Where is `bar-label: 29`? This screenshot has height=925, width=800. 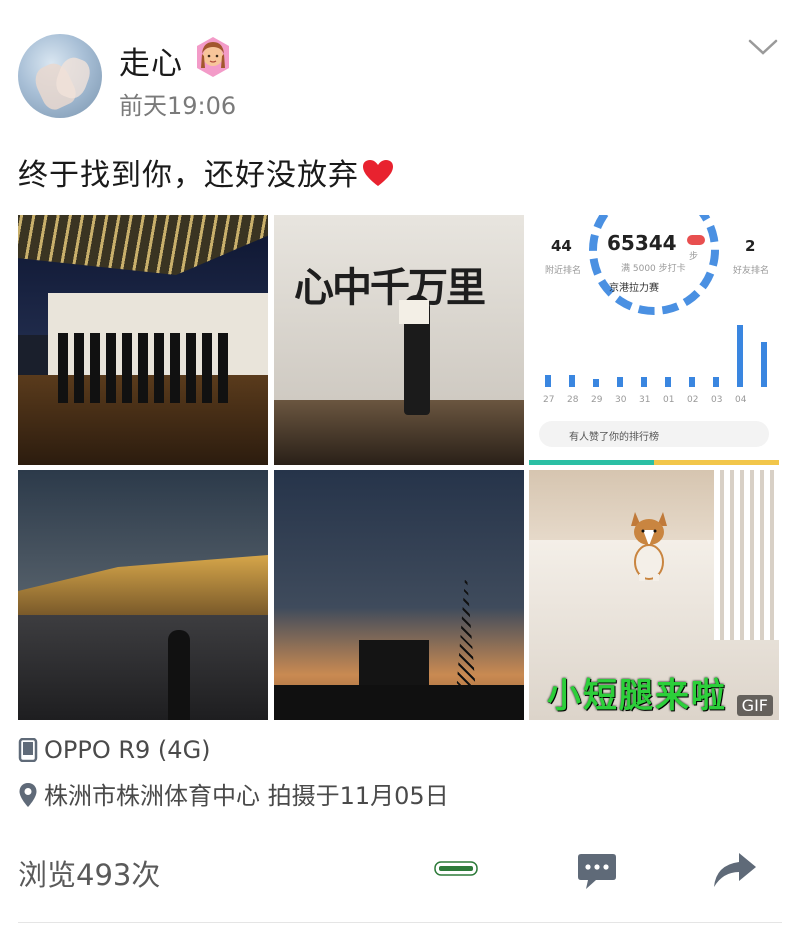 bar-label: 29 is located at coordinates (597, 400).